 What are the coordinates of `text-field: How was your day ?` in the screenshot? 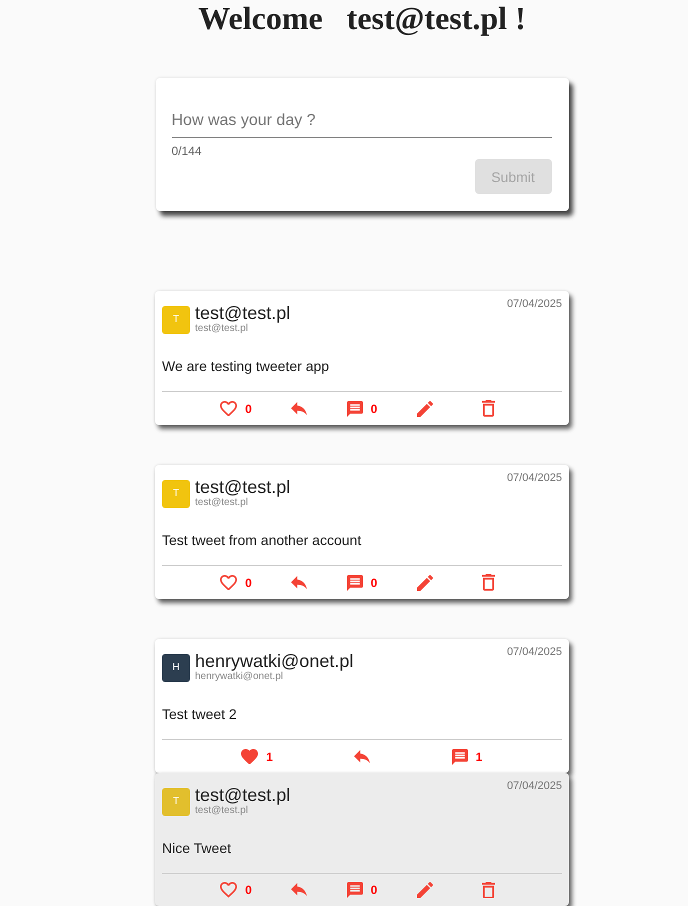 It's located at (362, 118).